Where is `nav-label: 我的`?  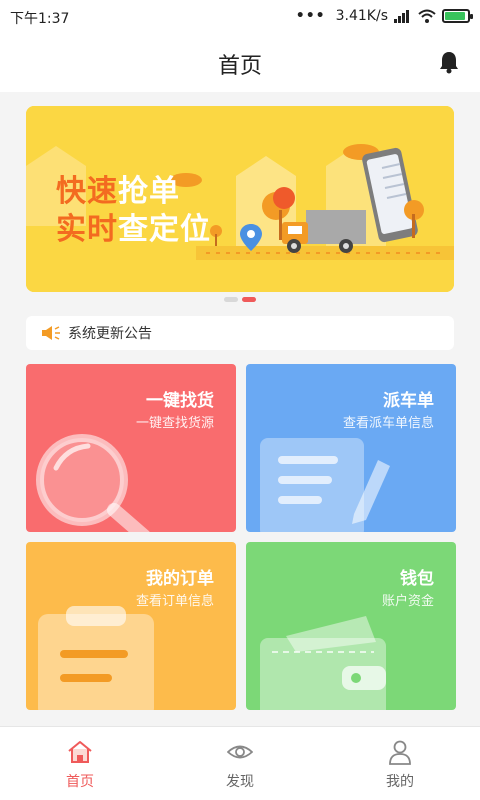 nav-label: 我的 is located at coordinates (400, 782).